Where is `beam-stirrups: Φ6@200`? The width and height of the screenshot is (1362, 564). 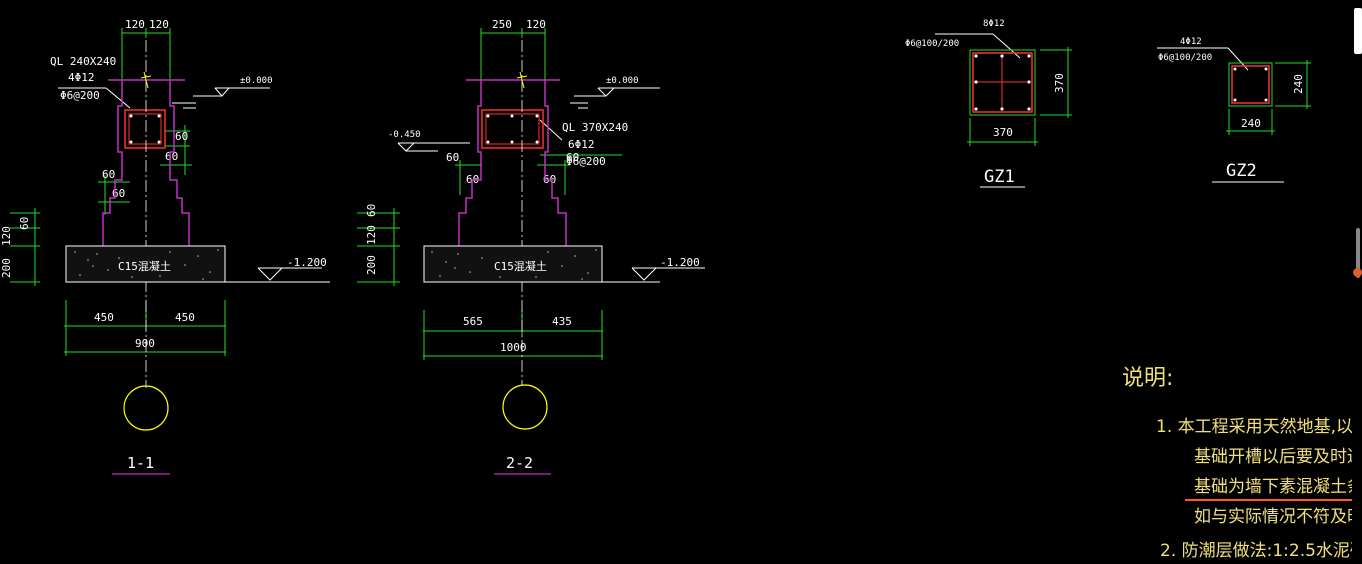 beam-stirrups: Φ6@200 is located at coordinates (80, 95).